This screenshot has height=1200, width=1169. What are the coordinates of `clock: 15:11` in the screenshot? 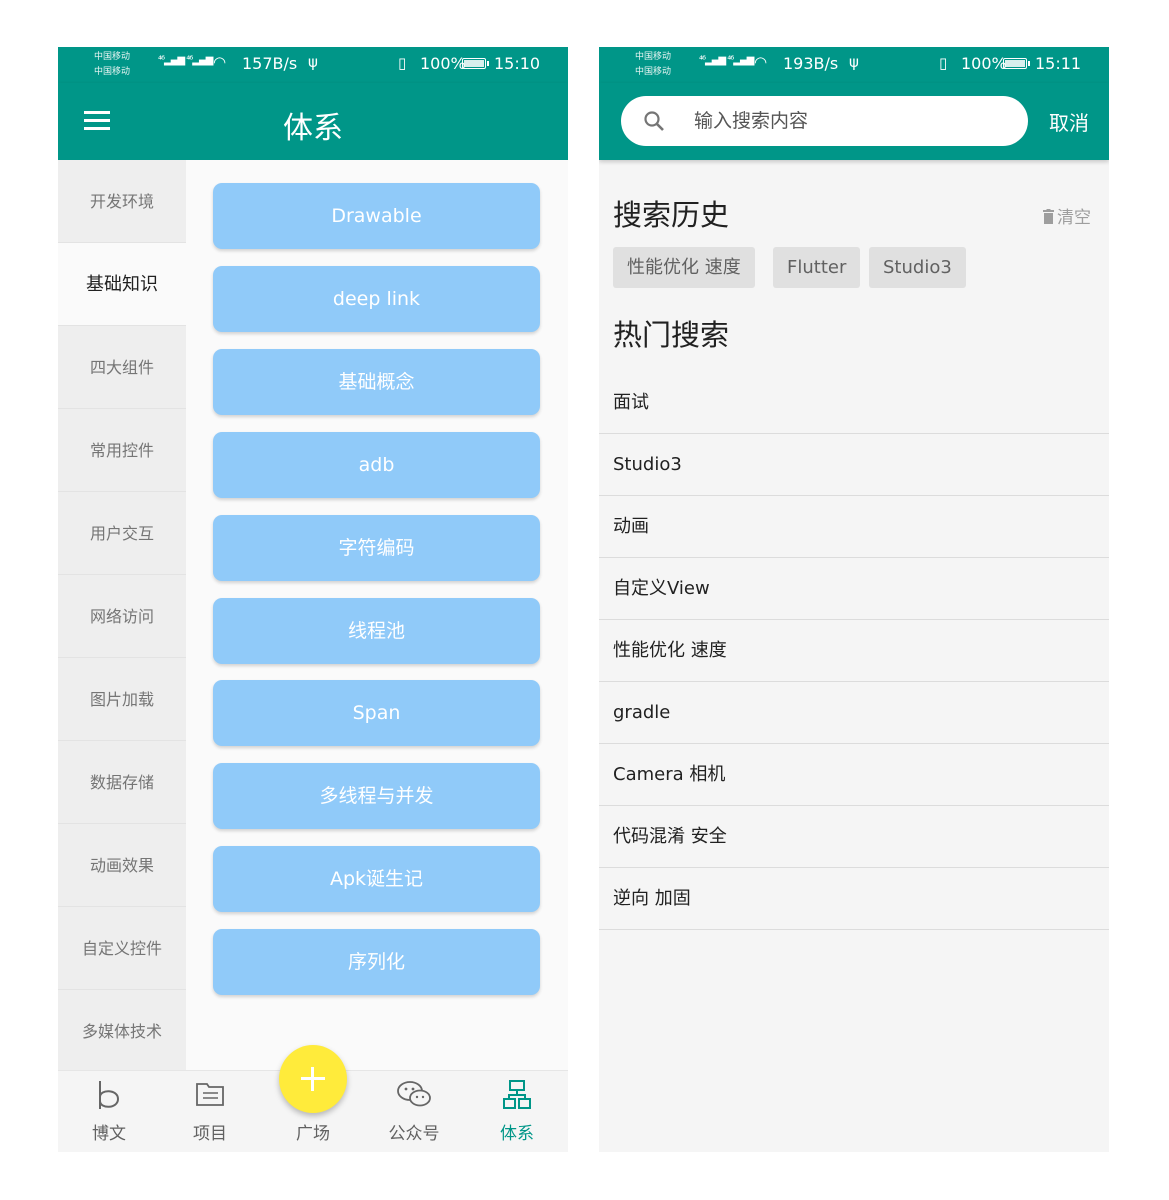 It's located at (1058, 63).